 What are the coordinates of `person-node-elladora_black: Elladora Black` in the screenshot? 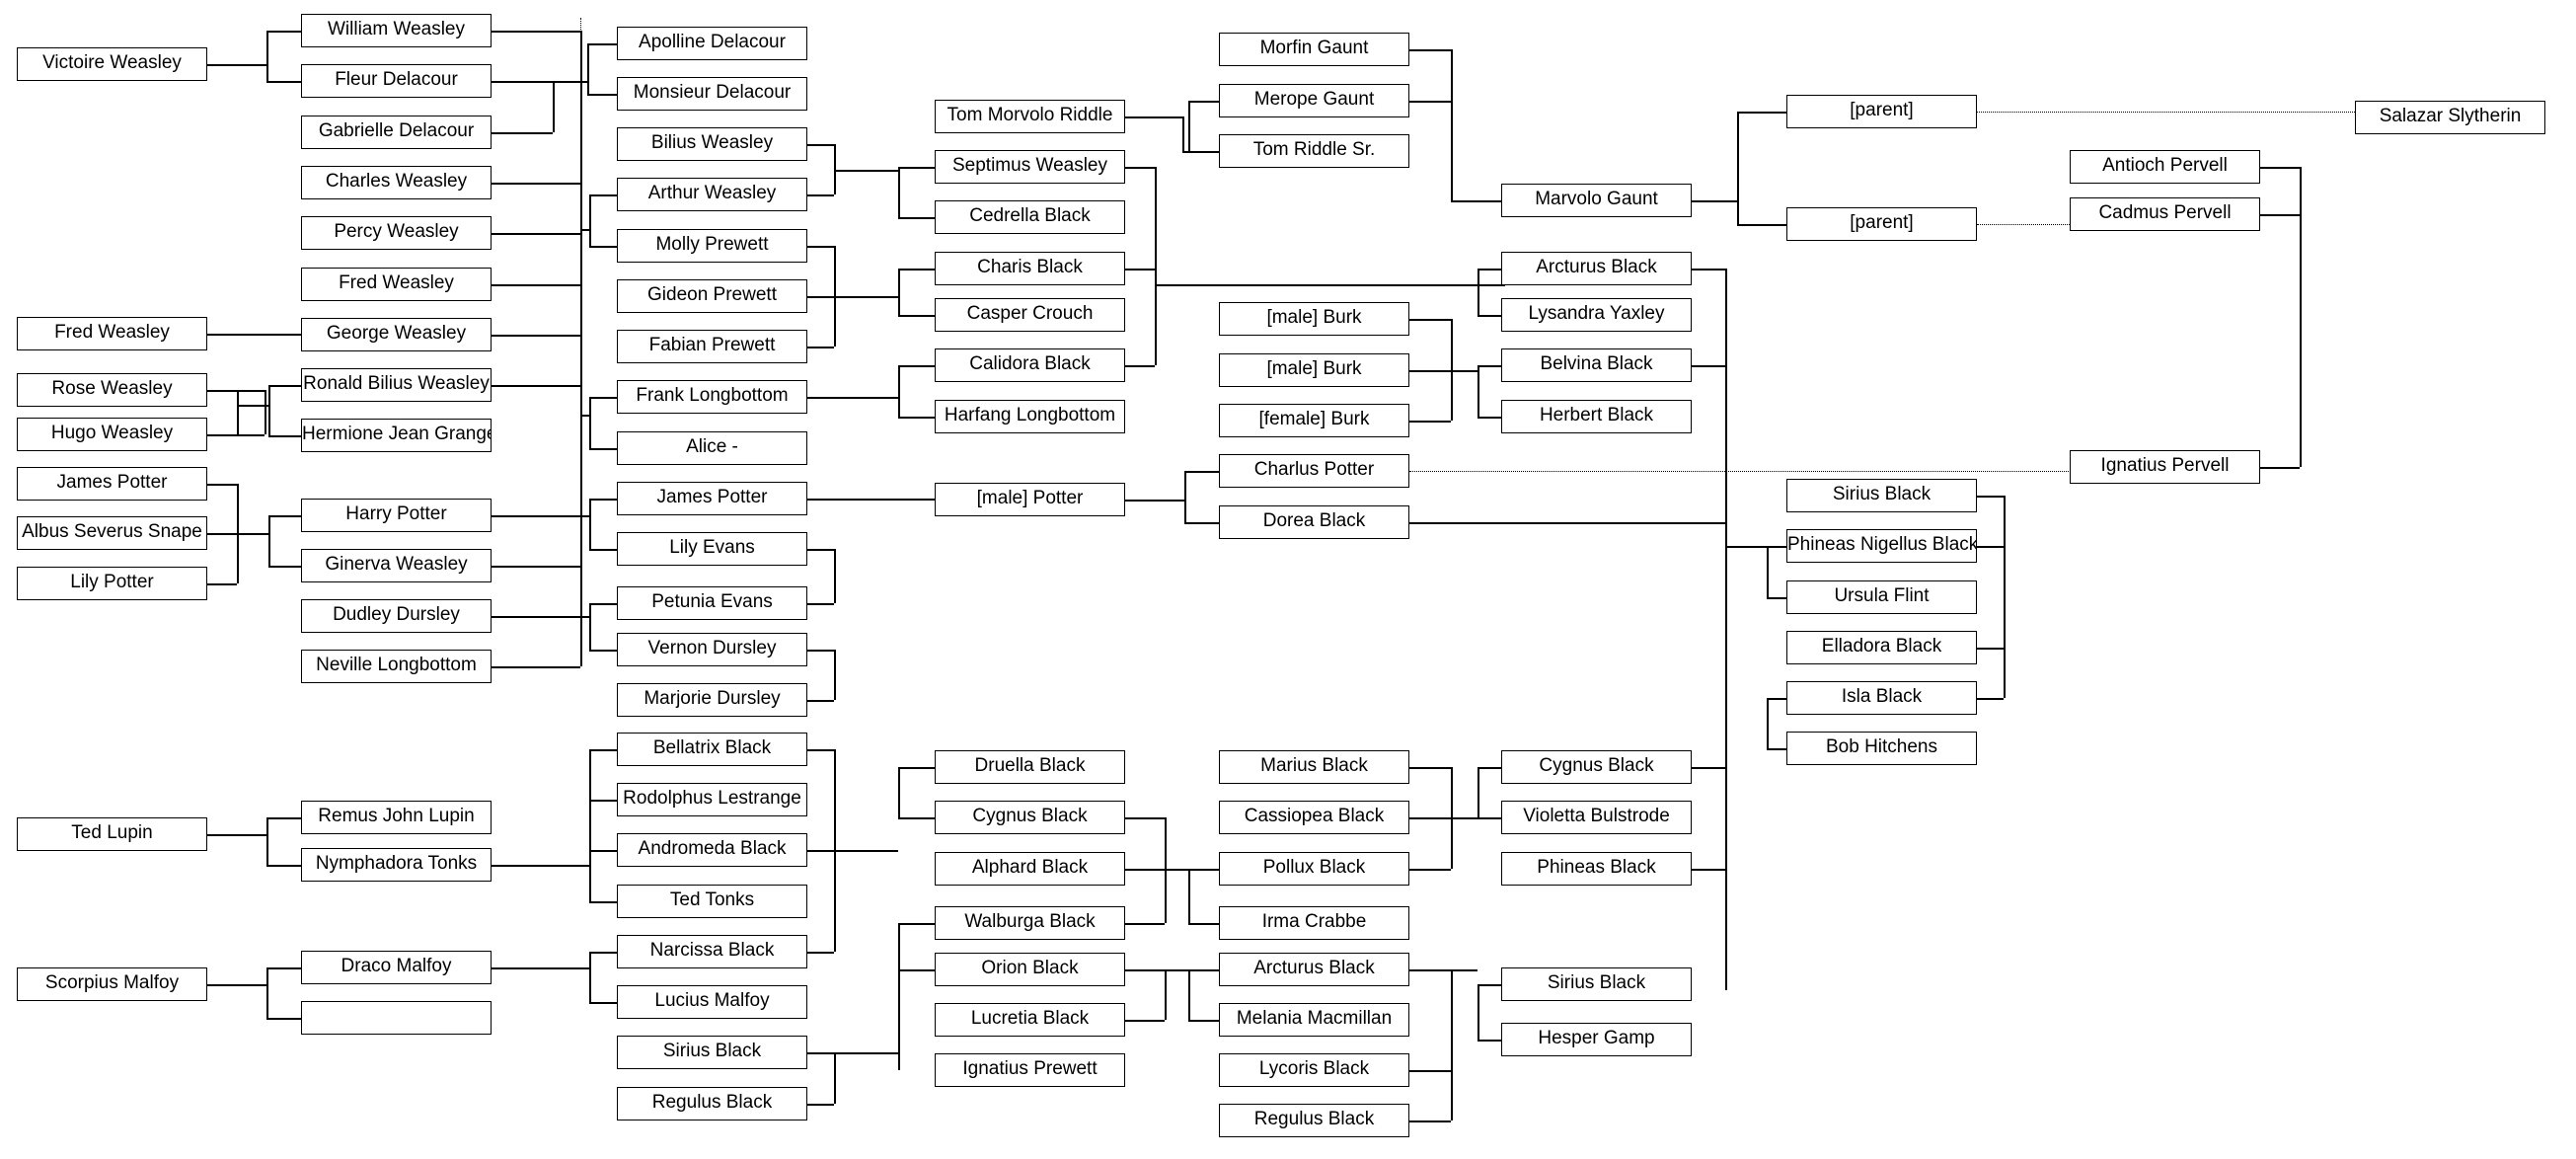 It's located at (1881, 647).